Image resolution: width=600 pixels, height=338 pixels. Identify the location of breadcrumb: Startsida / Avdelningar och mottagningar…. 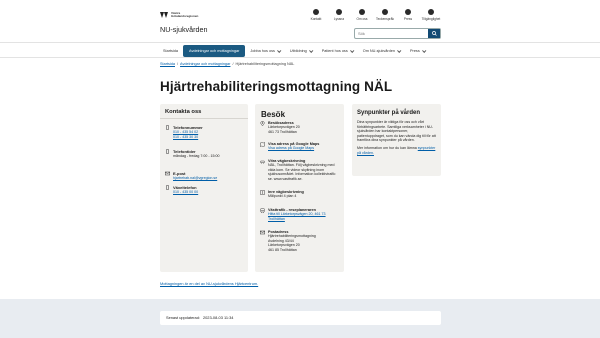
(227, 64).